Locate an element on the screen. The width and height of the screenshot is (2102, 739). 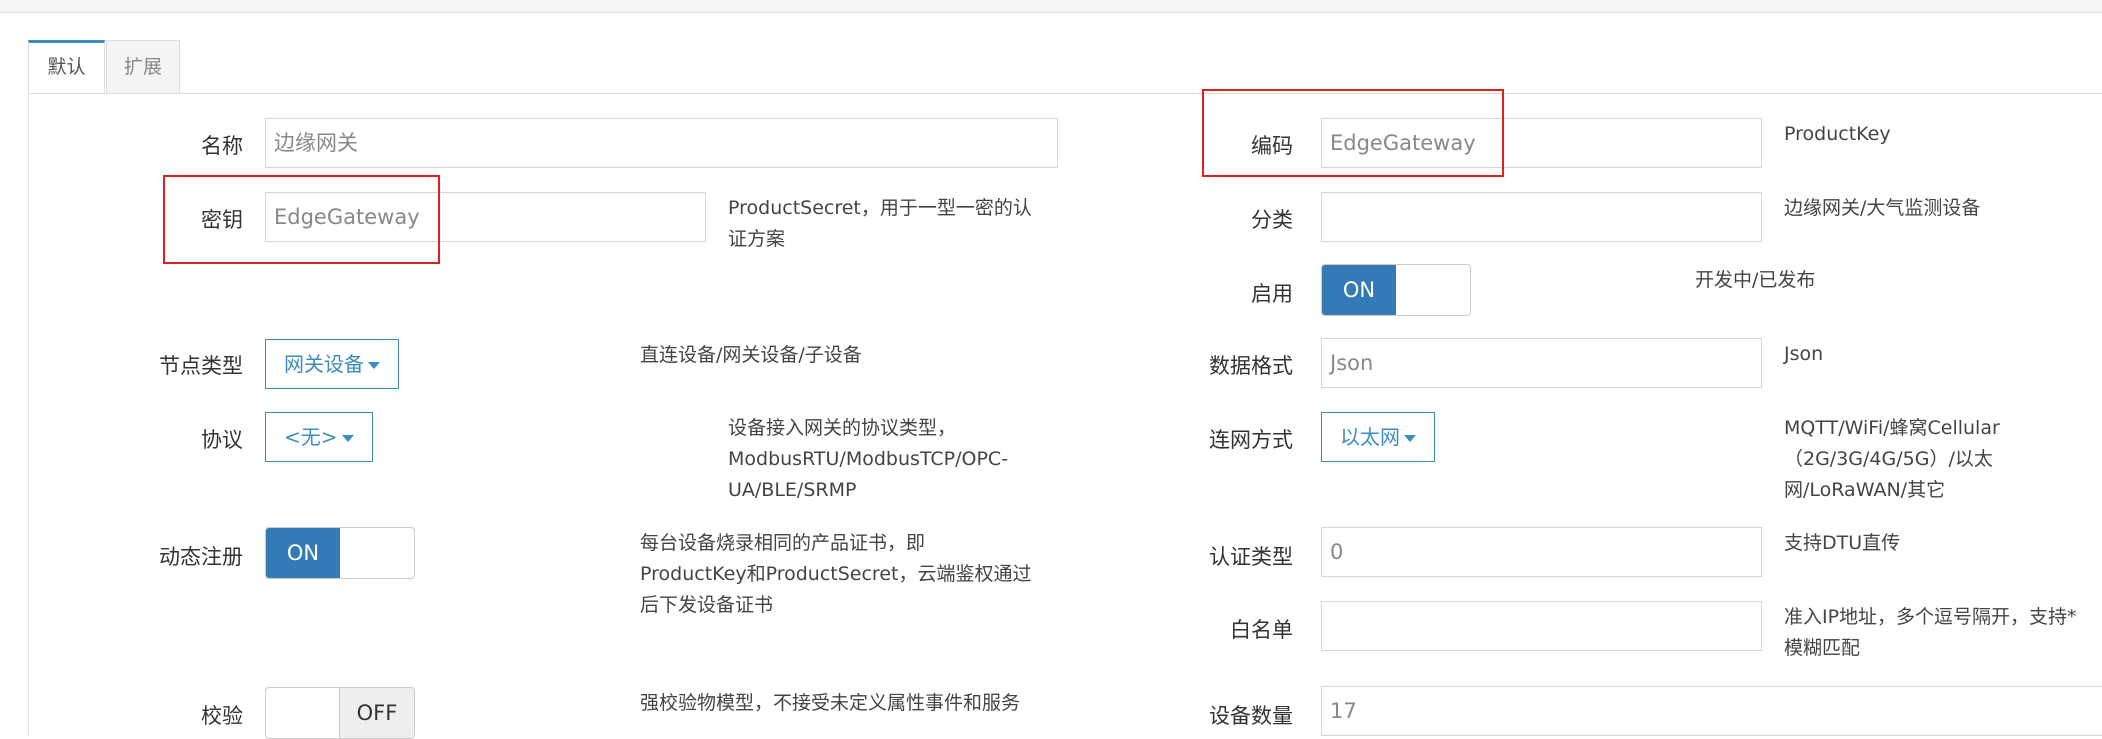
verify-toggle: OFF is located at coordinates (340, 713).